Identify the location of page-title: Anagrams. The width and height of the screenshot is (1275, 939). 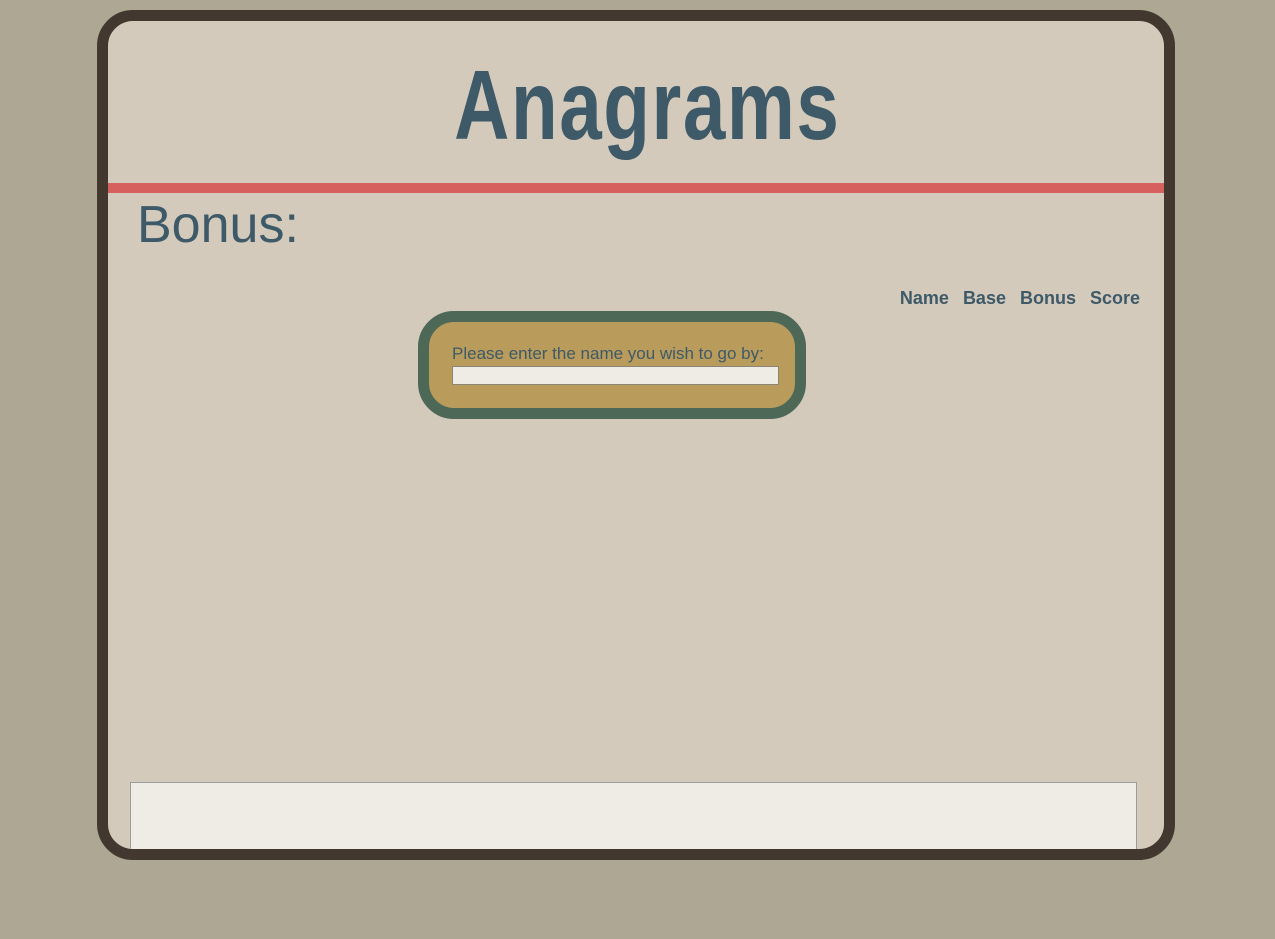
(647, 105).